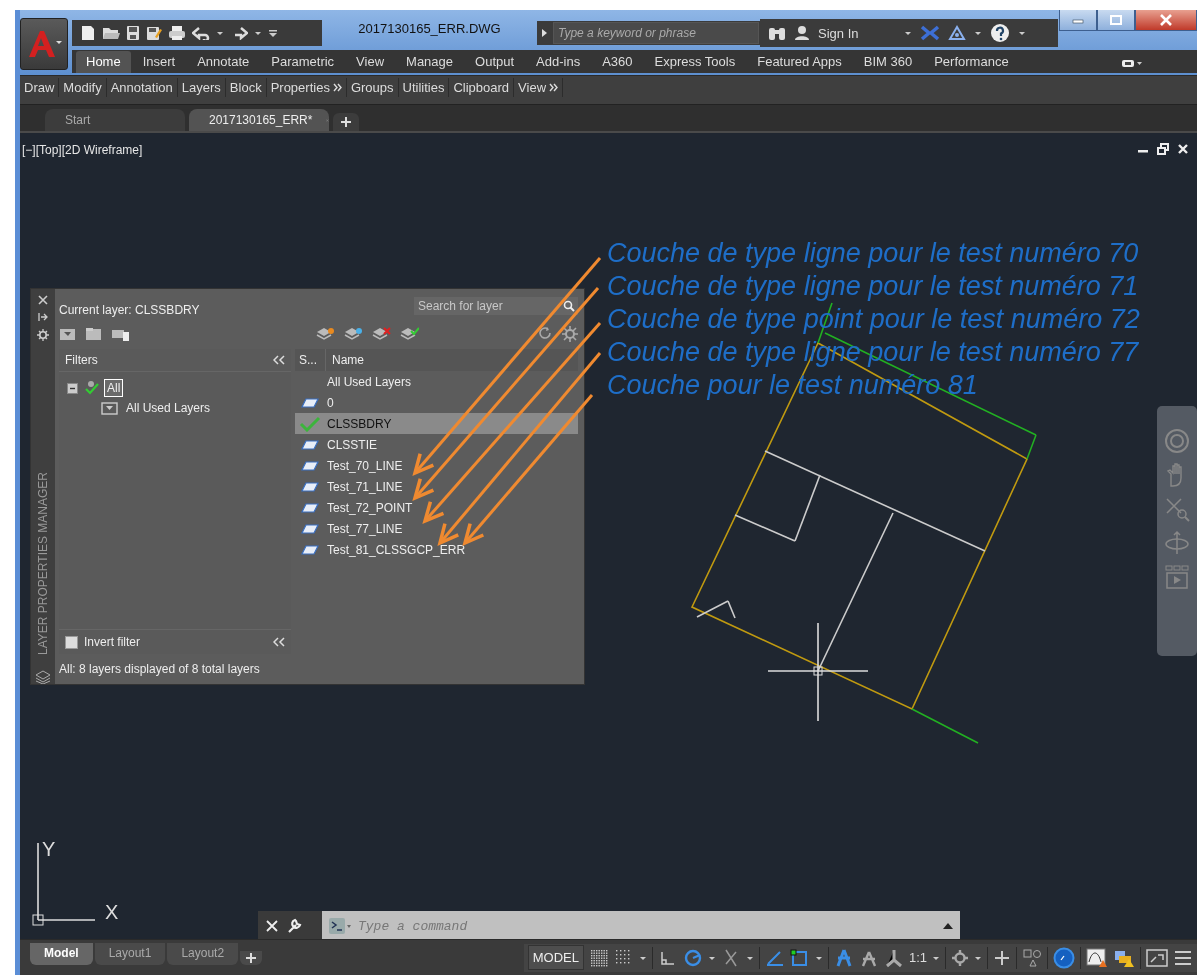  What do you see at coordinates (893, 957) in the screenshot?
I see `annotation-scale-icon` at bounding box center [893, 957].